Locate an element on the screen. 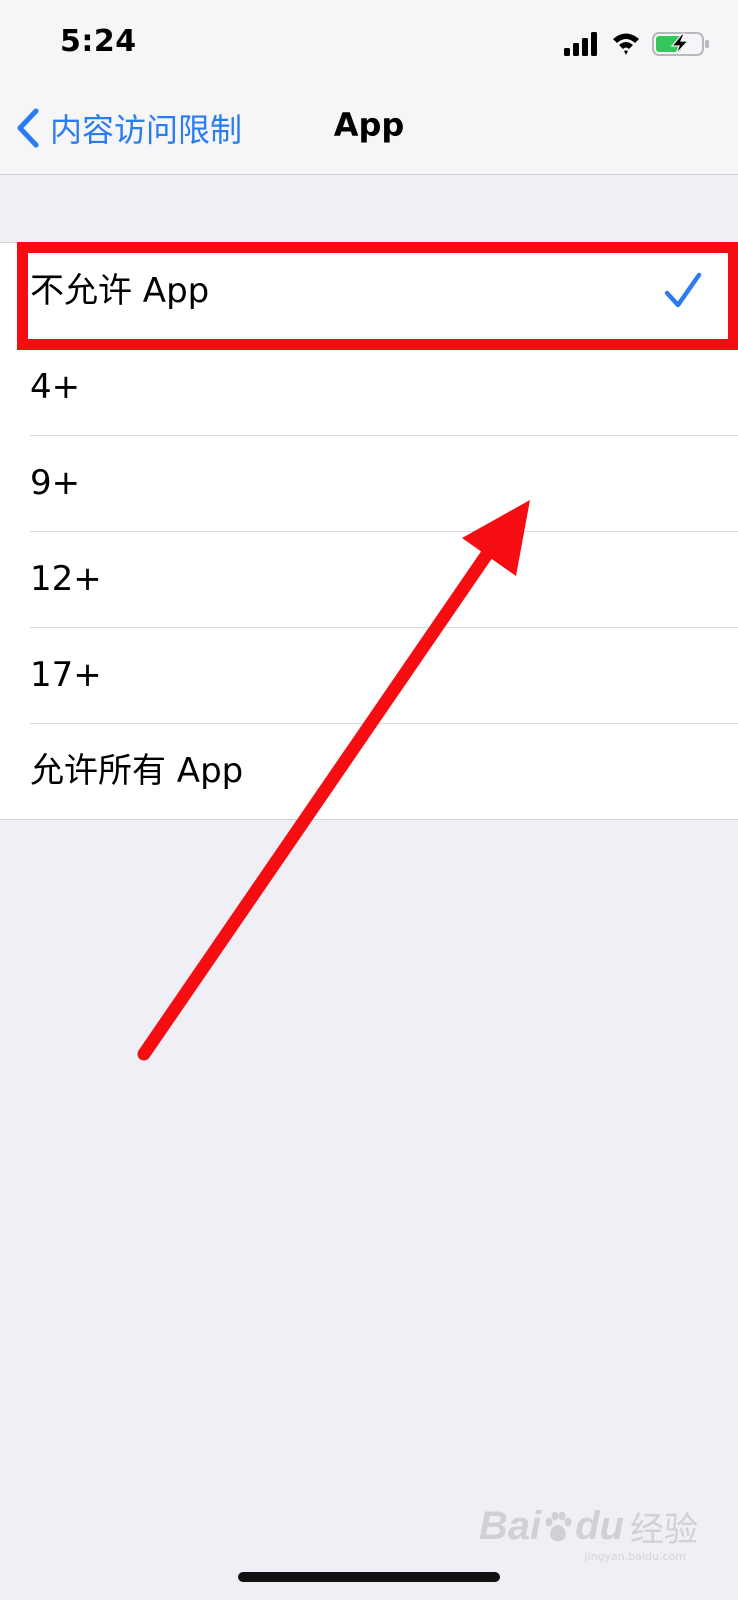 This screenshot has width=738, height=1600. option-label: 允许所有 App is located at coordinates (137, 771).